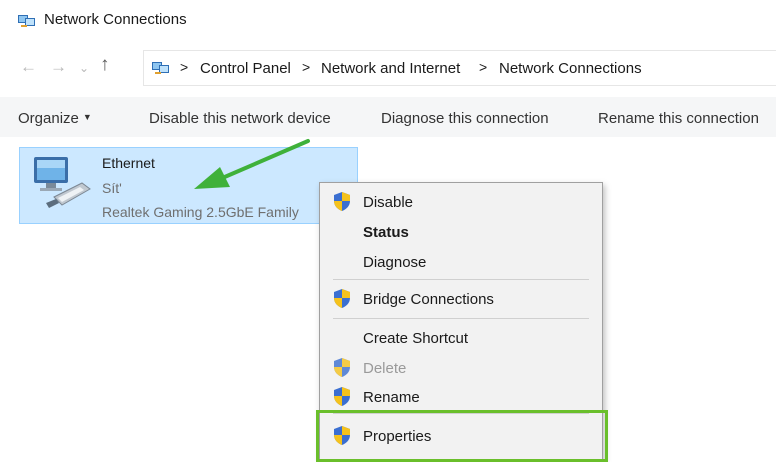 Image resolution: width=776 pixels, height=462 pixels. What do you see at coordinates (58, 67) in the screenshot?
I see `forward-arrow-icon: →` at bounding box center [58, 67].